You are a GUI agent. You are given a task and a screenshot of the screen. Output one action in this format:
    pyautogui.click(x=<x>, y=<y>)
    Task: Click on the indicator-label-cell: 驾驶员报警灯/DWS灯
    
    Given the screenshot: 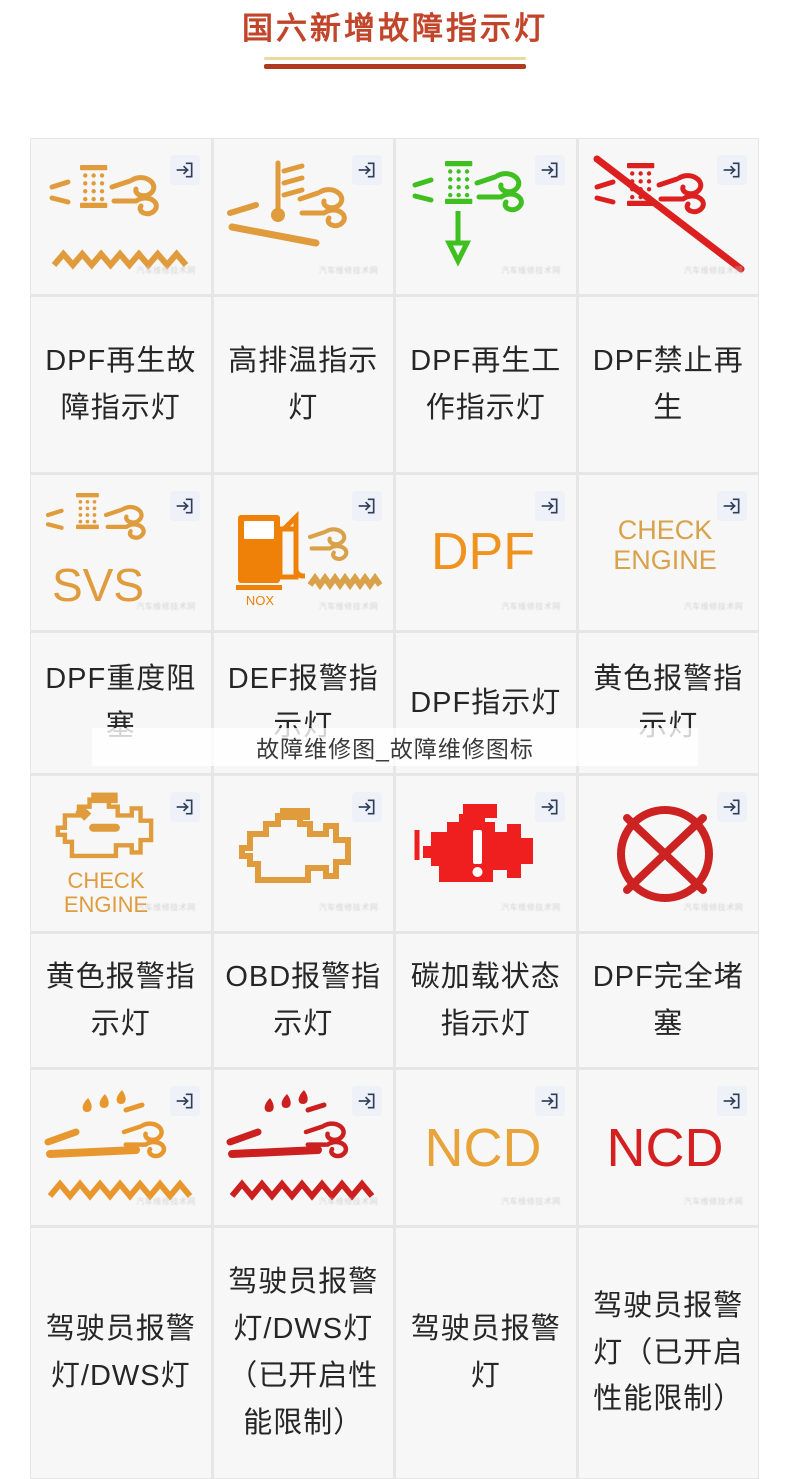 What is the action you would take?
    pyautogui.click(x=121, y=1353)
    